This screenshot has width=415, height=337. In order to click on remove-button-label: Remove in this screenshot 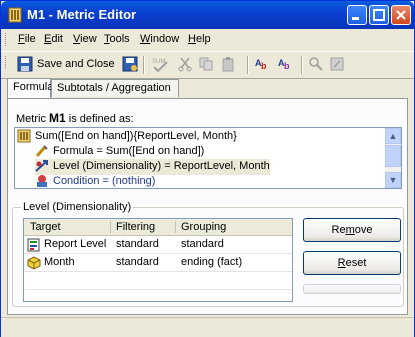, I will do `click(352, 230)`.